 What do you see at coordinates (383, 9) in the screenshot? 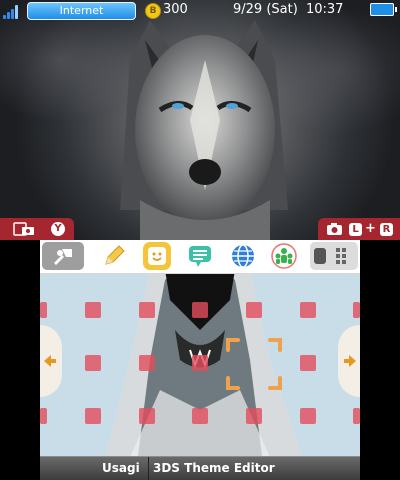
I see `battery-icon` at bounding box center [383, 9].